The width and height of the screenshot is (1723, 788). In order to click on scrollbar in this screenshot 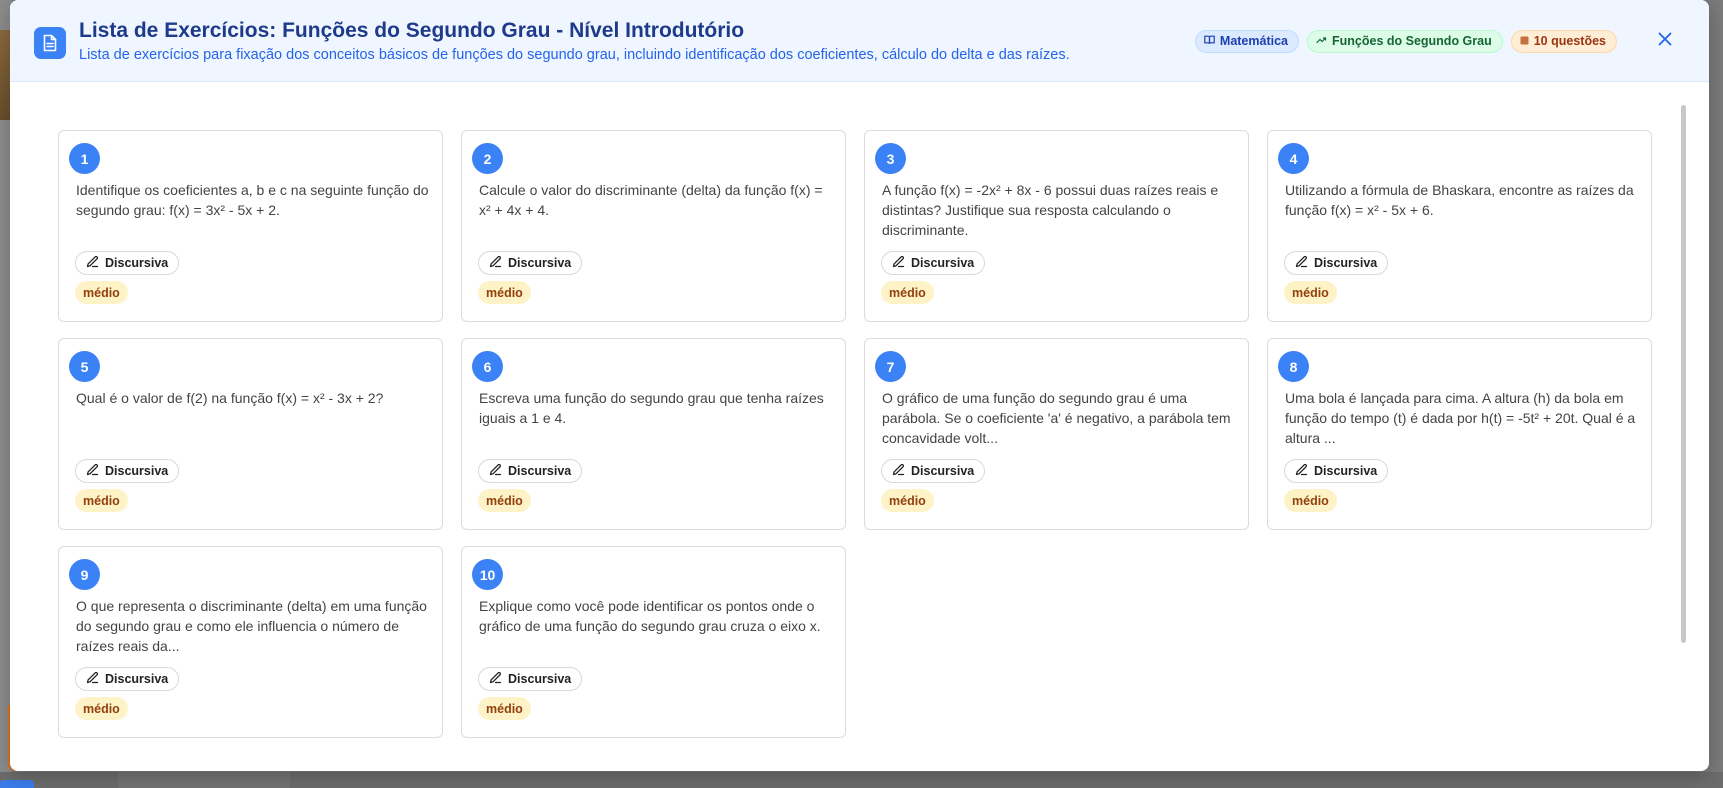, I will do `click(1685, 418)`.